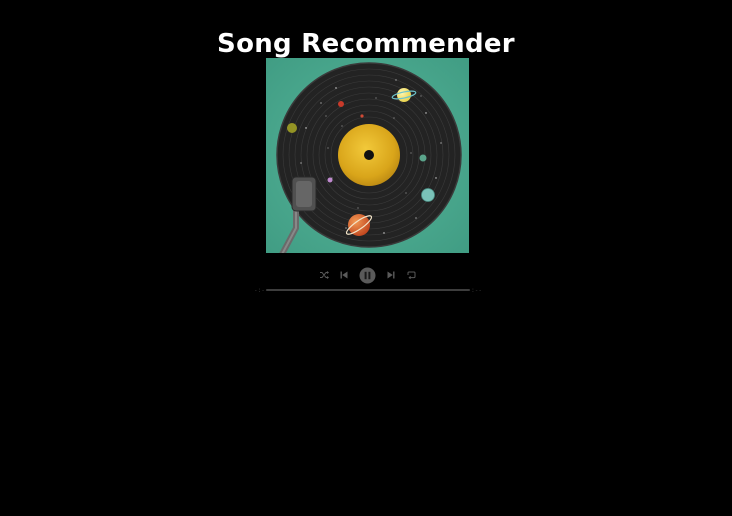 This screenshot has height=516, width=732. I want to click on shuffle-button, so click(324, 275).